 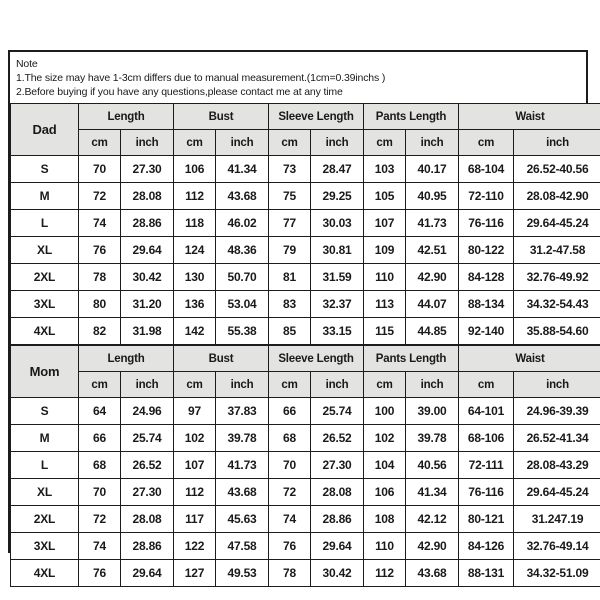 I want to click on group-header-length: Length, so click(x=126, y=358).